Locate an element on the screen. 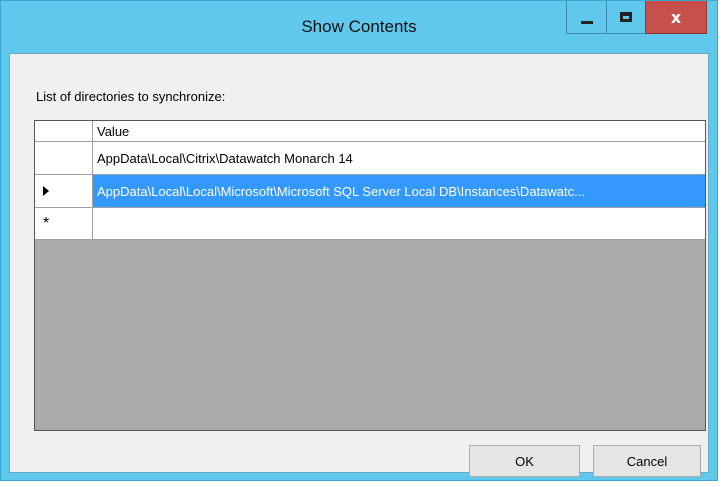 The width and height of the screenshot is (722, 487). title-bar: Show Contents x is located at coordinates (359, 27).